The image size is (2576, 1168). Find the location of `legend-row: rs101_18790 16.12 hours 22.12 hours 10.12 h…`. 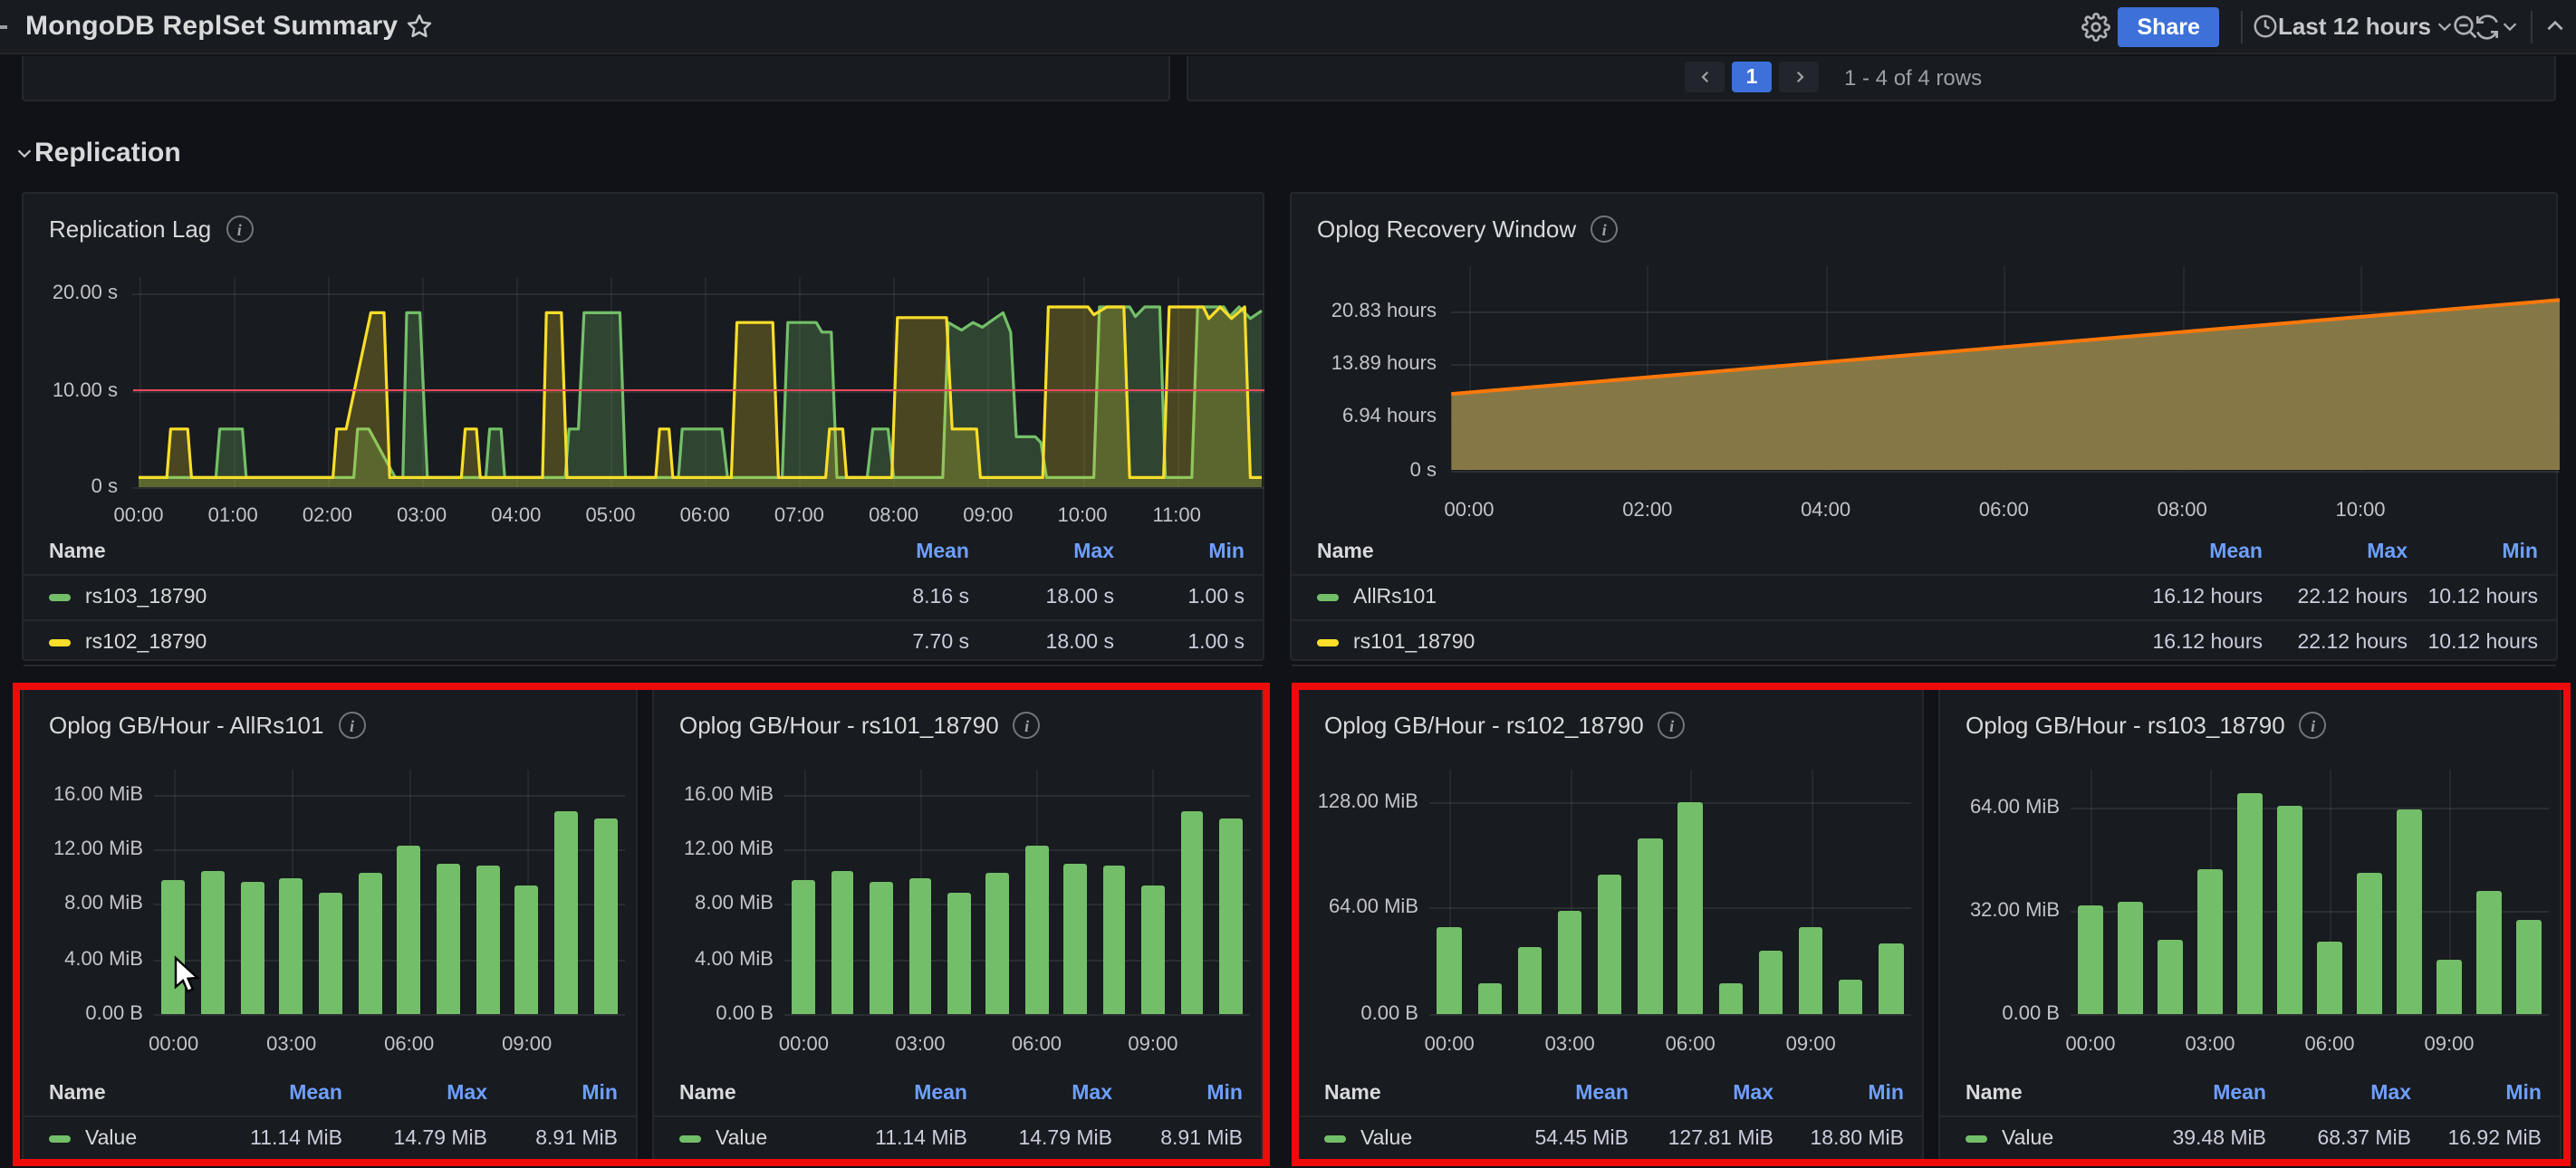

legend-row: rs101_18790 16.12 hours 22.12 hours 10.12 h… is located at coordinates (1924, 642).